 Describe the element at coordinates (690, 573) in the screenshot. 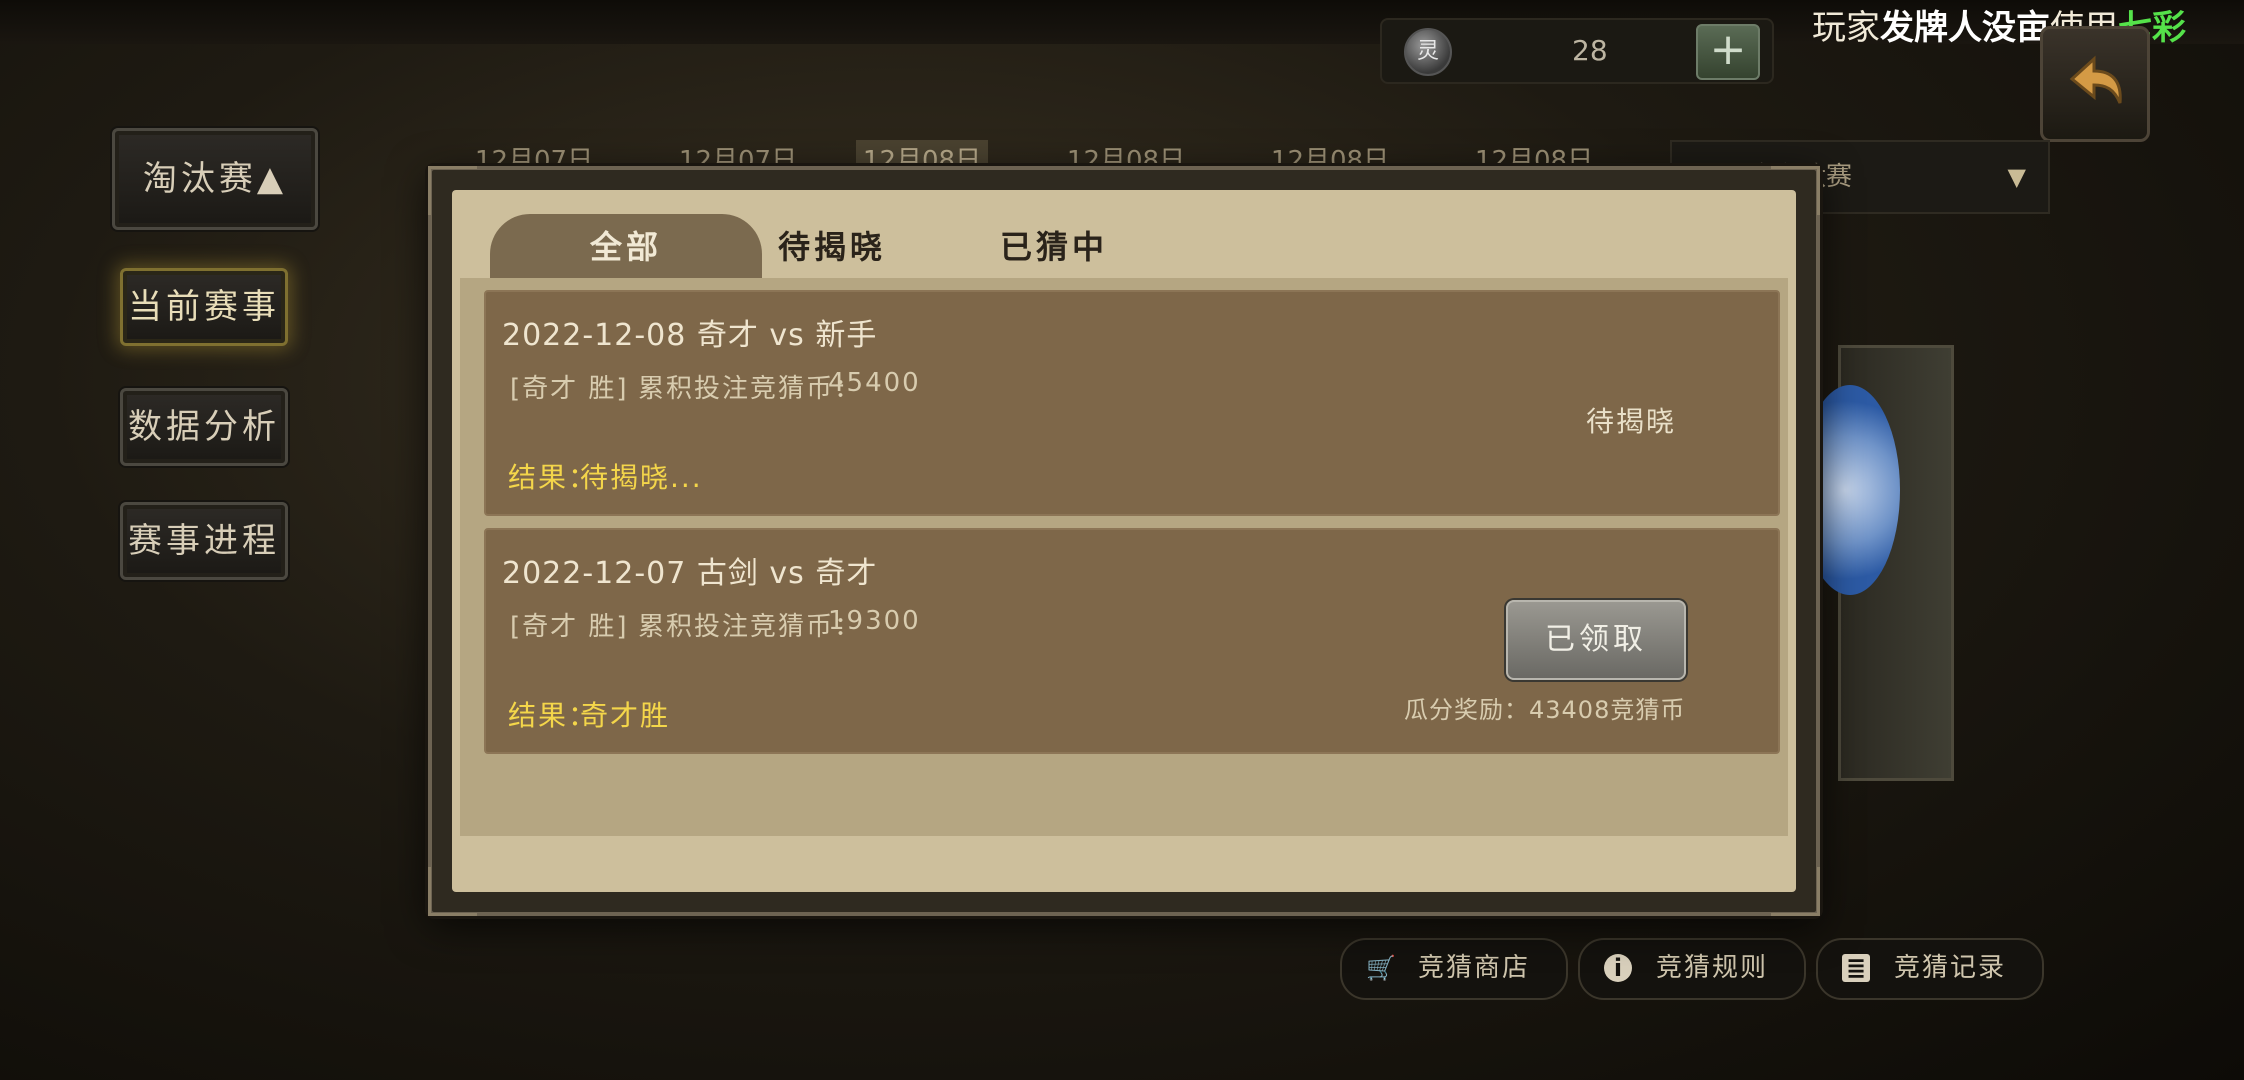

I see `record-title: 2022-12-07 古剑 vs 奇才` at that location.